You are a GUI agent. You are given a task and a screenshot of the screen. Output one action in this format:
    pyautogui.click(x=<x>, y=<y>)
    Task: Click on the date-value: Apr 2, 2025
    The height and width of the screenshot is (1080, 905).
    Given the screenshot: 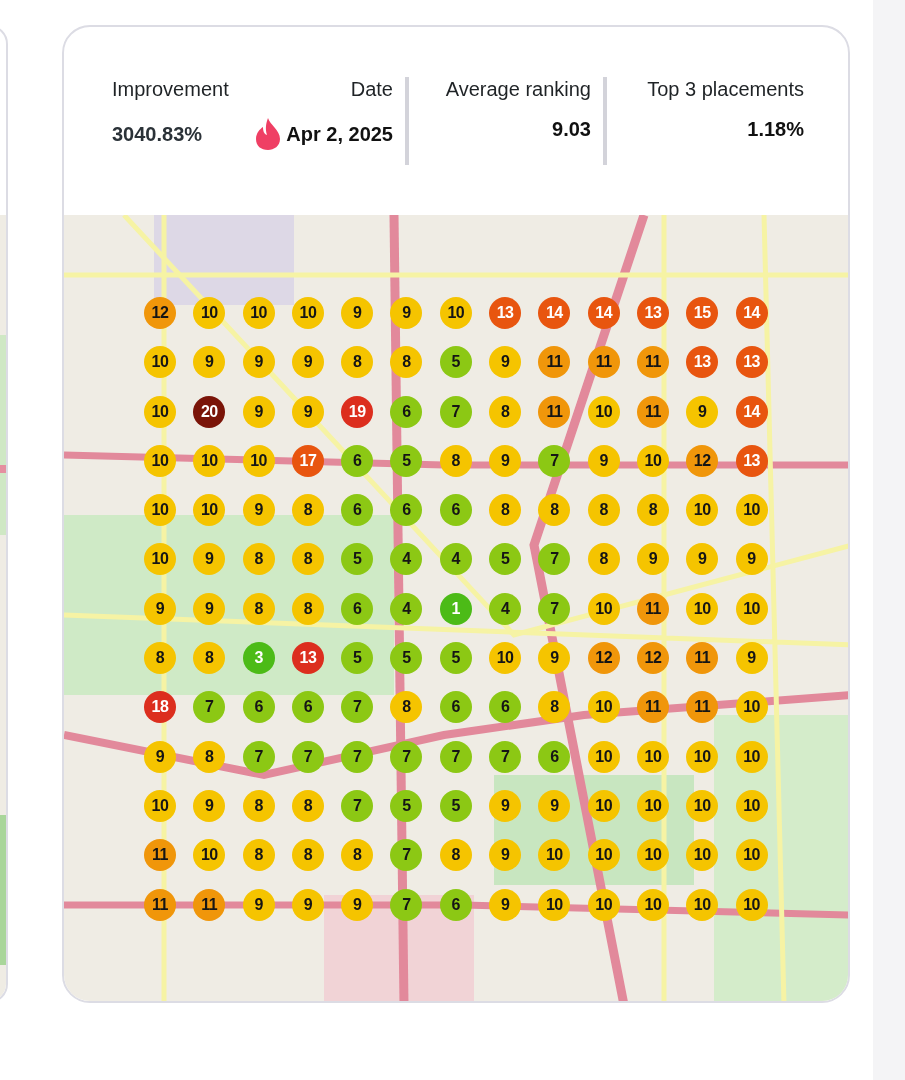 What is the action you would take?
    pyautogui.click(x=339, y=134)
    